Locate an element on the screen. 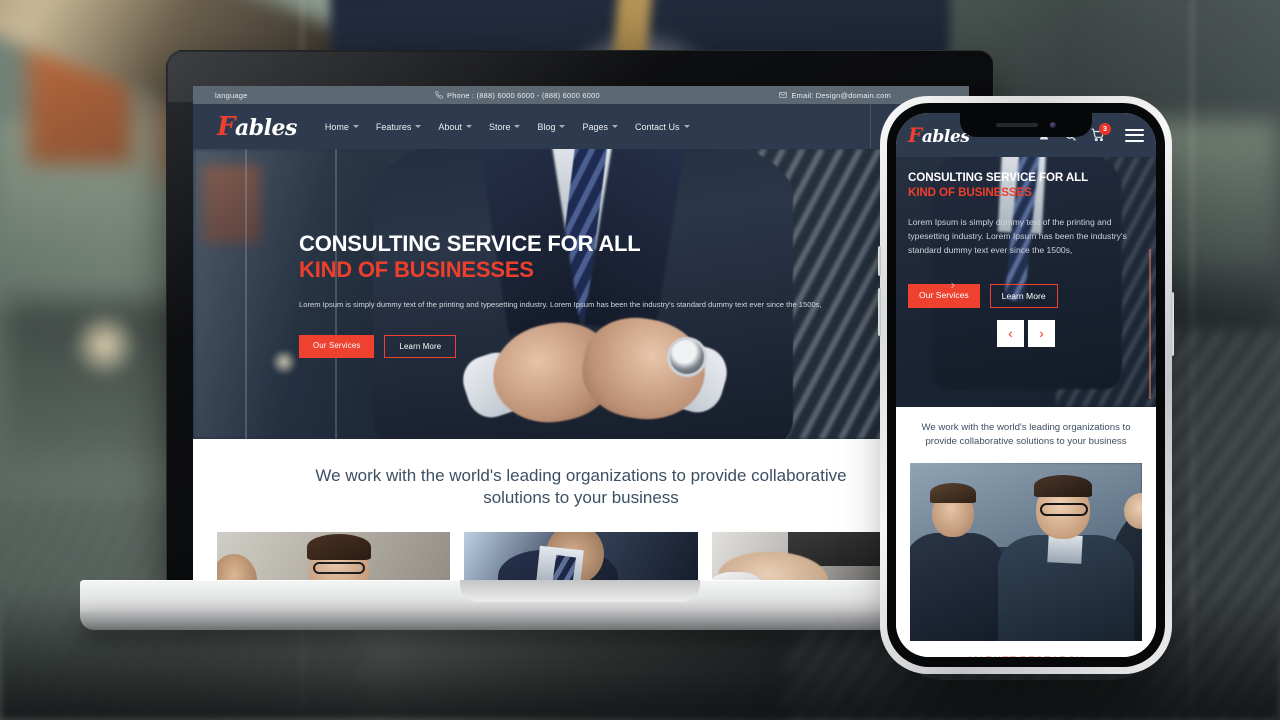  mobile-scroll-indicator is located at coordinates (1150, 324).